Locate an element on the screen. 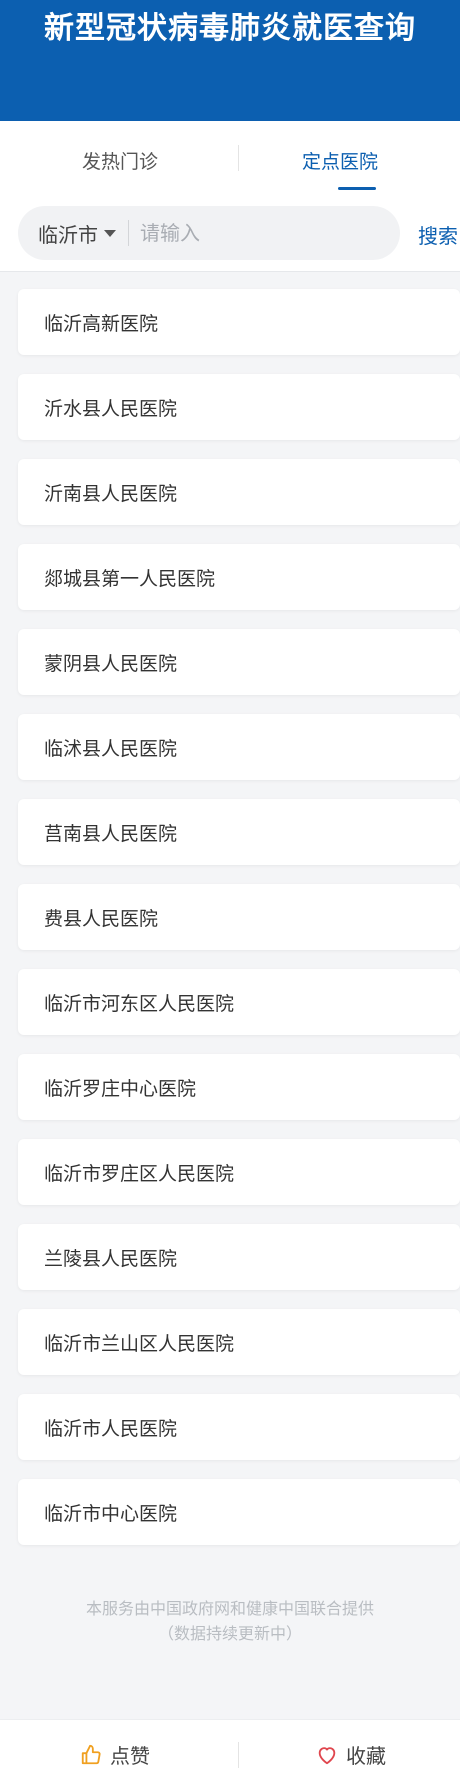 The height and width of the screenshot is (1789, 460). hospital-item: 临沂市中心医院 is located at coordinates (239, 1512).